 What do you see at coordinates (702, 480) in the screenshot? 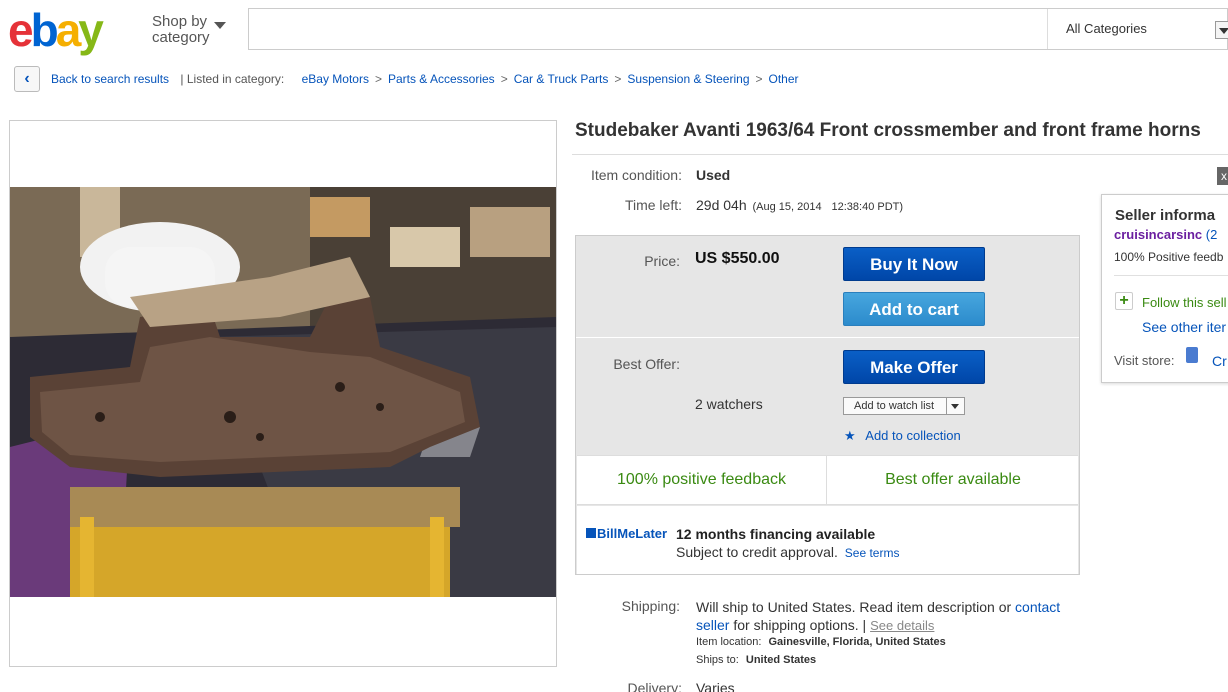
I see `positive-feedback-highlight: 100% positive feedback` at bounding box center [702, 480].